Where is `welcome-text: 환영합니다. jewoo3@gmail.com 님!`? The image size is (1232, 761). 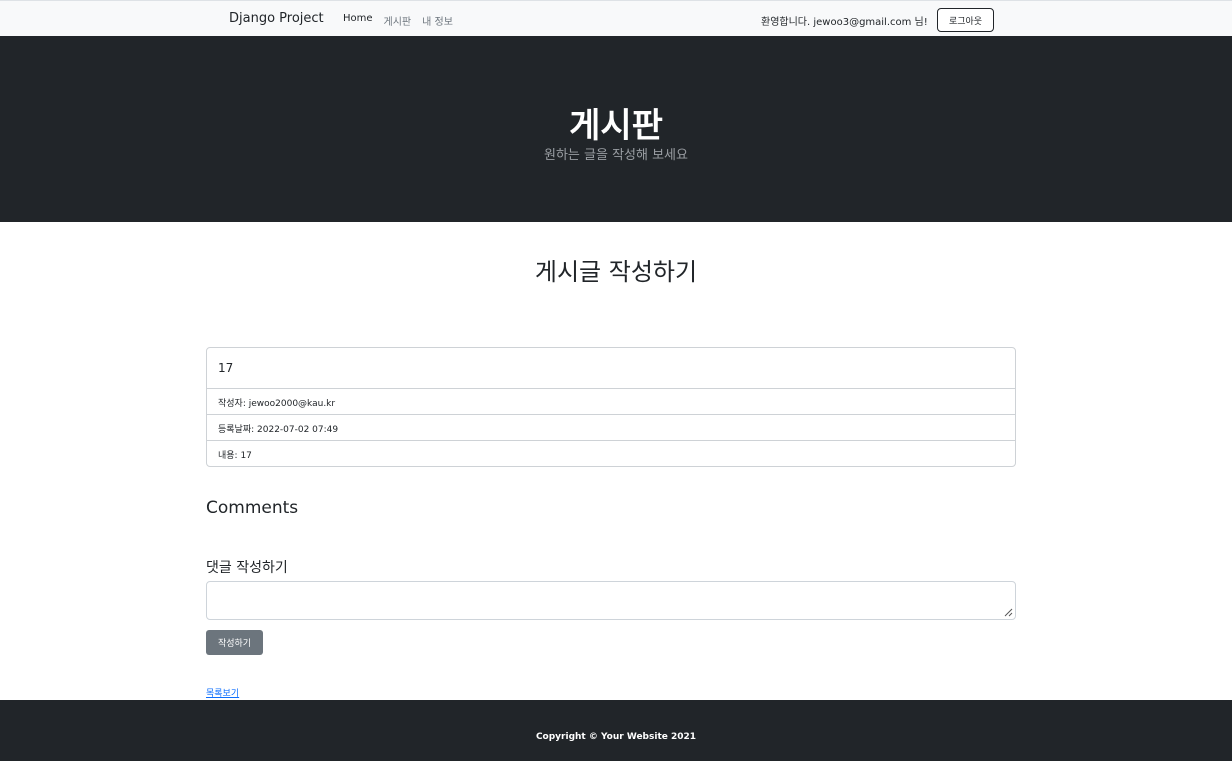 welcome-text: 환영합니다. jewoo3@gmail.com 님! is located at coordinates (844, 22).